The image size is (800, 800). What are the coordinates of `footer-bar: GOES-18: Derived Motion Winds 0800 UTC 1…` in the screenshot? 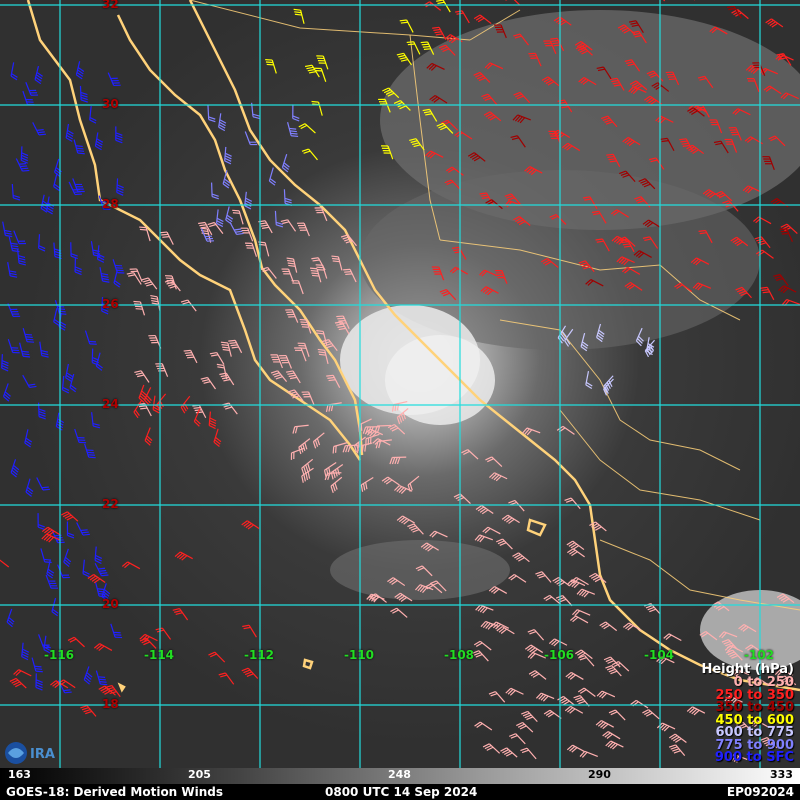 It's located at (400, 792).